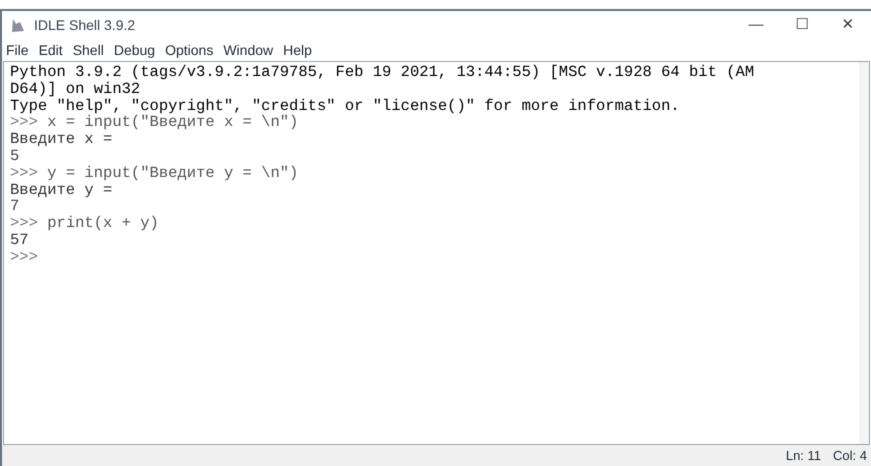 Image resolution: width=871 pixels, height=466 pixels. I want to click on output-line: Введите x =, so click(61, 139).